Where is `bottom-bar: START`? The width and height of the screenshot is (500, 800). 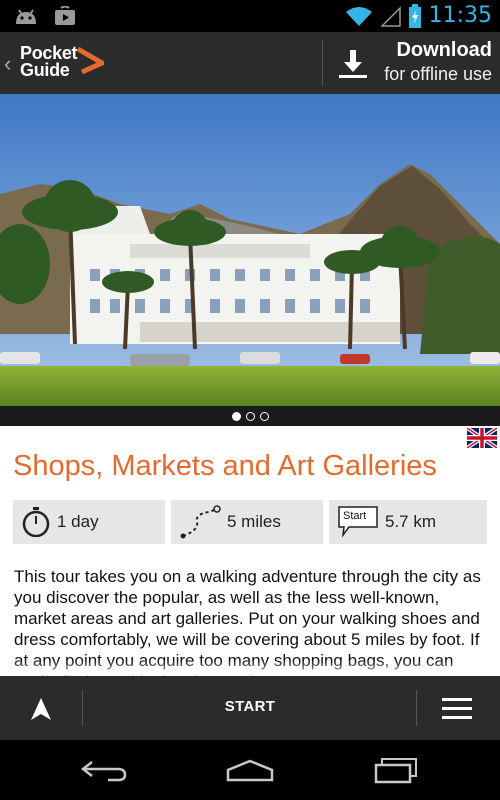 bottom-bar: START is located at coordinates (250, 708).